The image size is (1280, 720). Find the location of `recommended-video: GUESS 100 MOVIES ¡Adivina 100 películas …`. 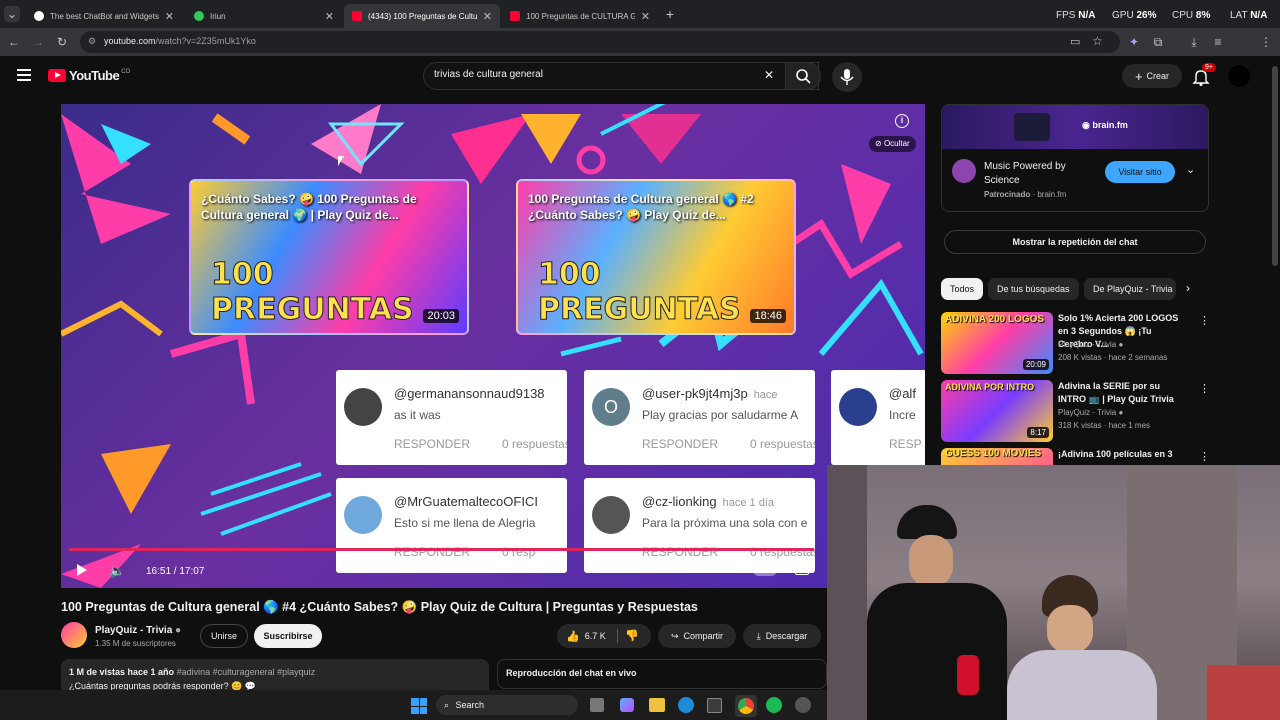

recommended-video: GUESS 100 MOVIES ¡Adivina 100 películas … is located at coordinates (1076, 456).